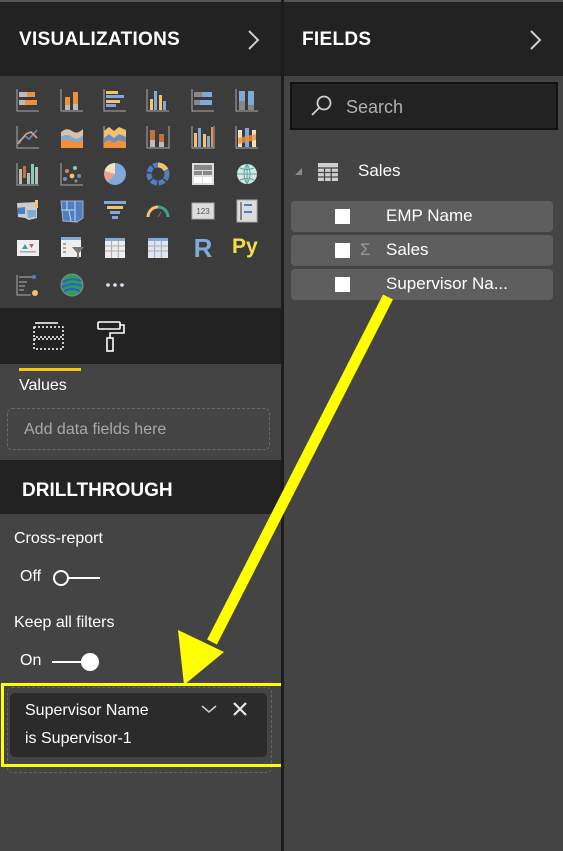  I want to click on search-icon, so click(321, 105).